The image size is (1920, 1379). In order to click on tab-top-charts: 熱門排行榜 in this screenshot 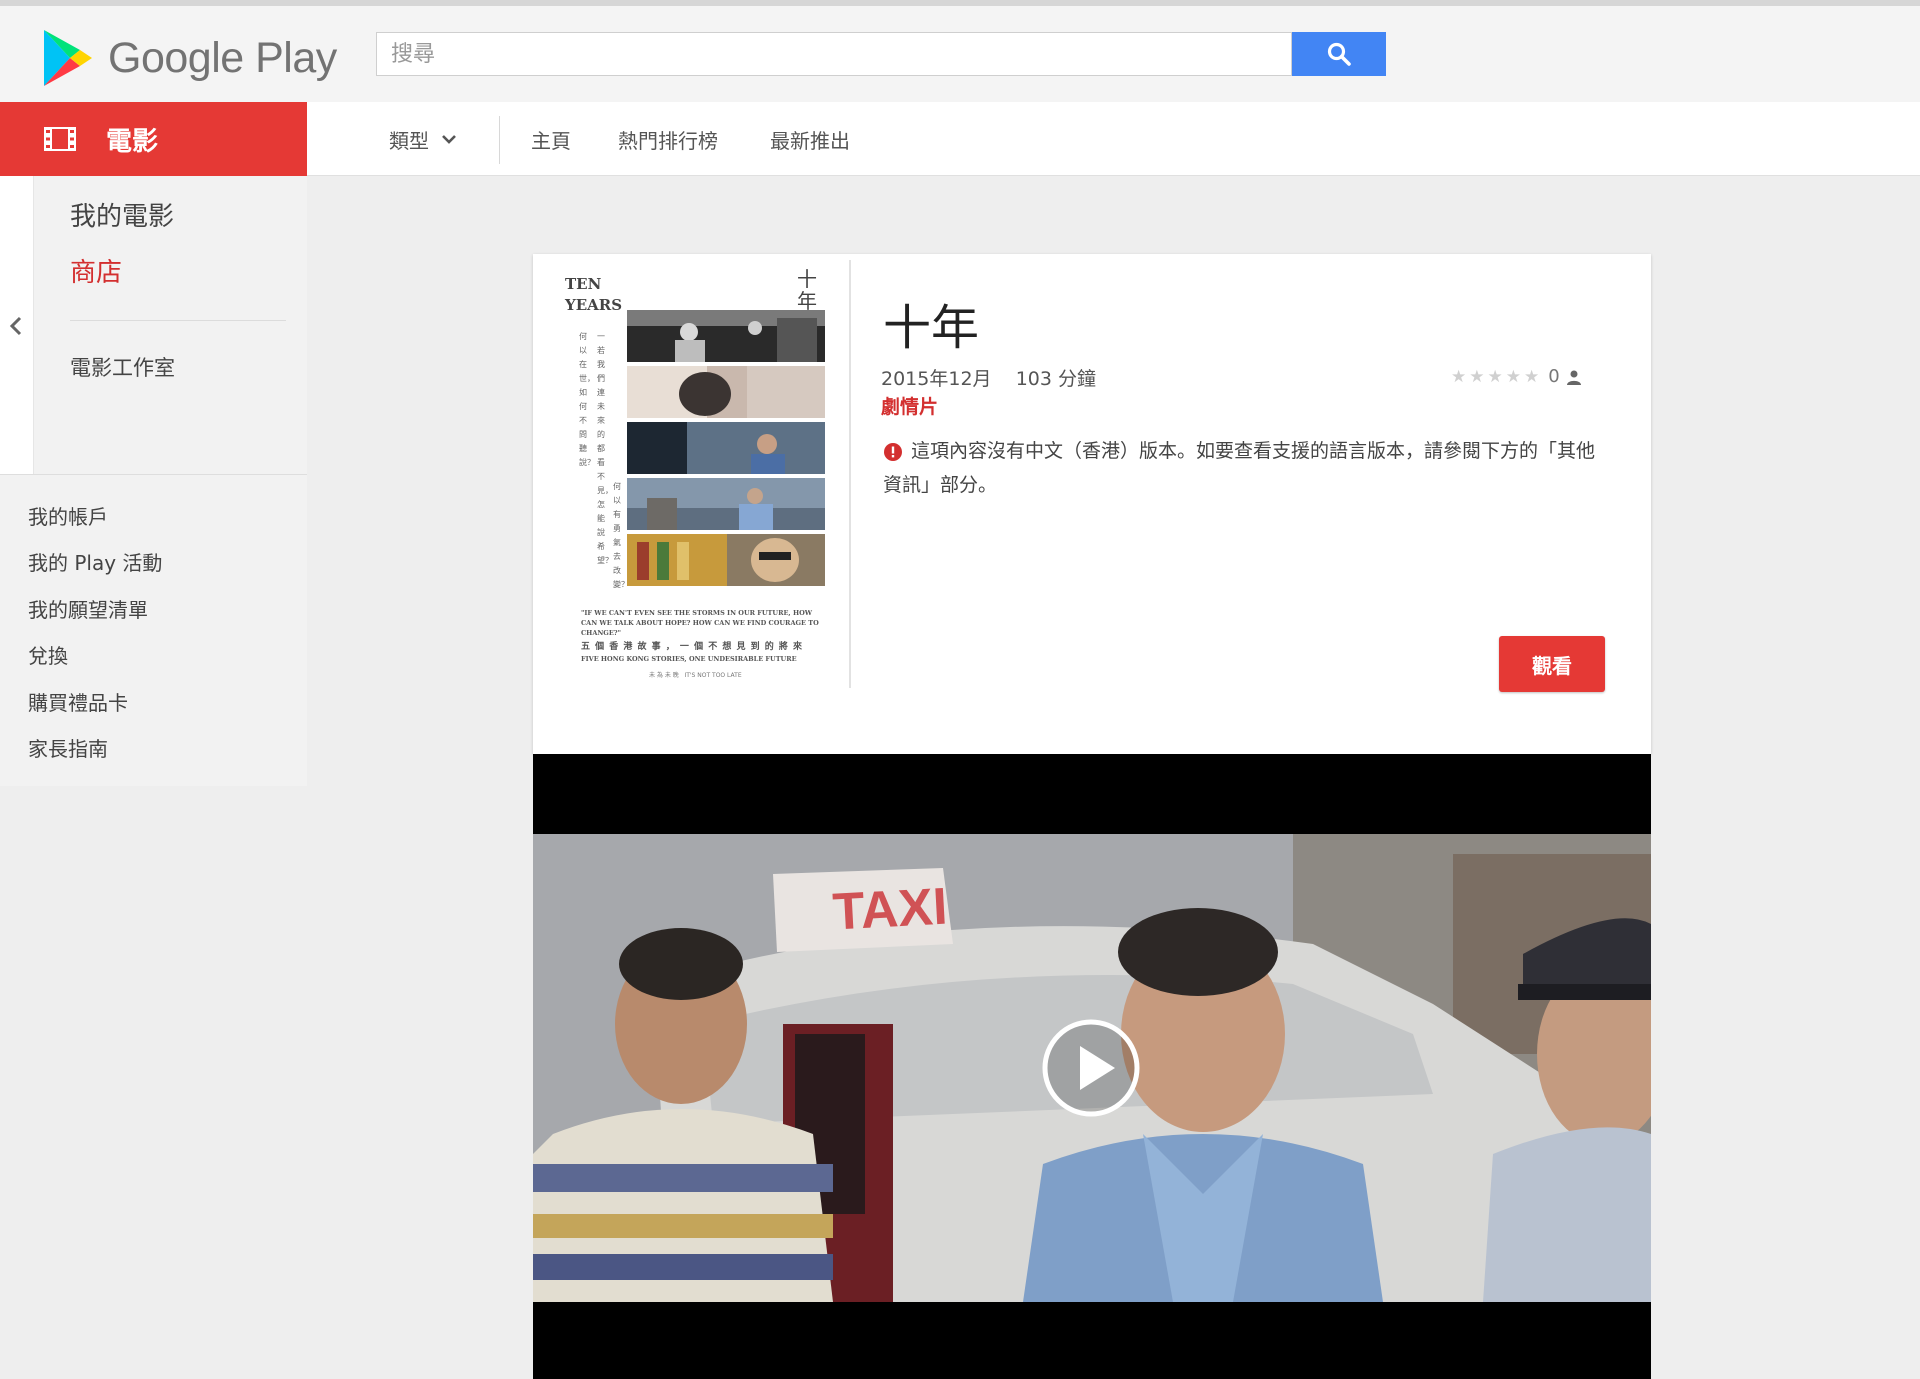, I will do `click(668, 139)`.